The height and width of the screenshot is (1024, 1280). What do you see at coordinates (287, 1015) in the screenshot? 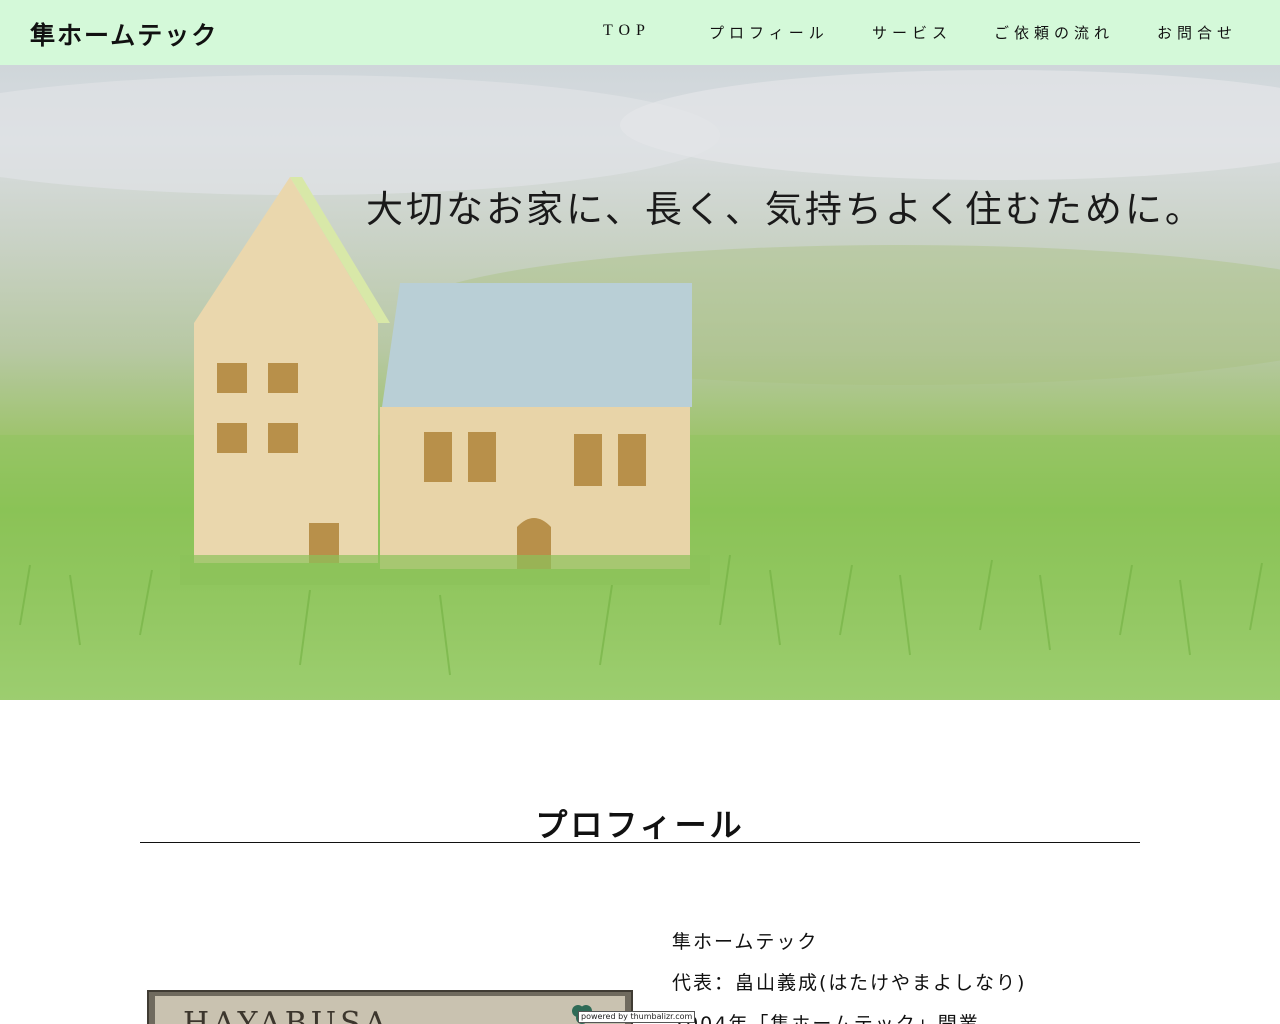
I see `sign-text: HAYABUSA` at bounding box center [287, 1015].